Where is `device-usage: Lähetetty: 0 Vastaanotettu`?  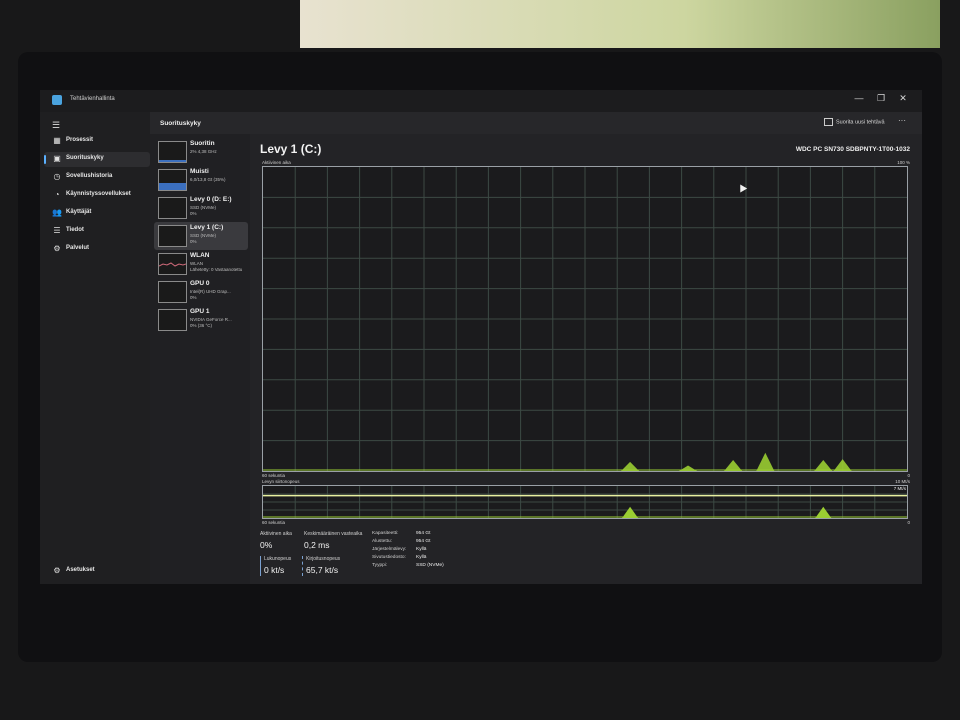 device-usage: Lähetetty: 0 Vastaanotettu is located at coordinates (216, 269).